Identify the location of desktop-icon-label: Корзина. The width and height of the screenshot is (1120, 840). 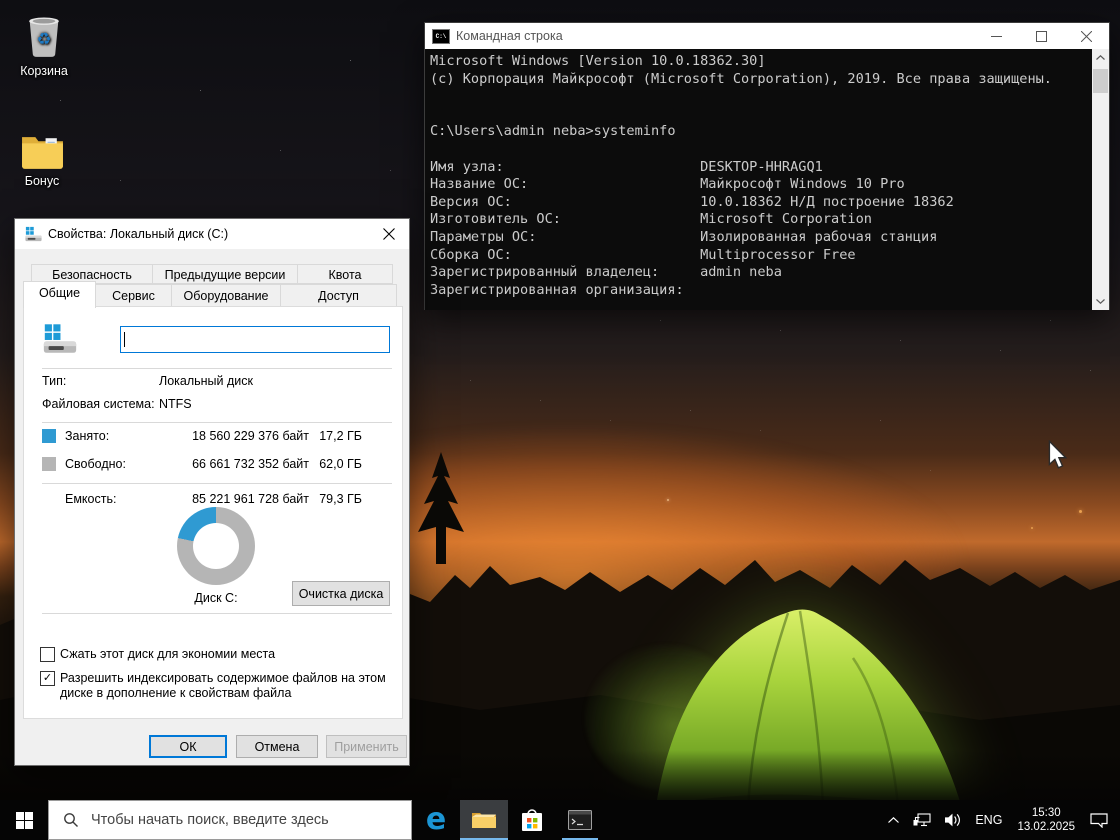
(44, 71).